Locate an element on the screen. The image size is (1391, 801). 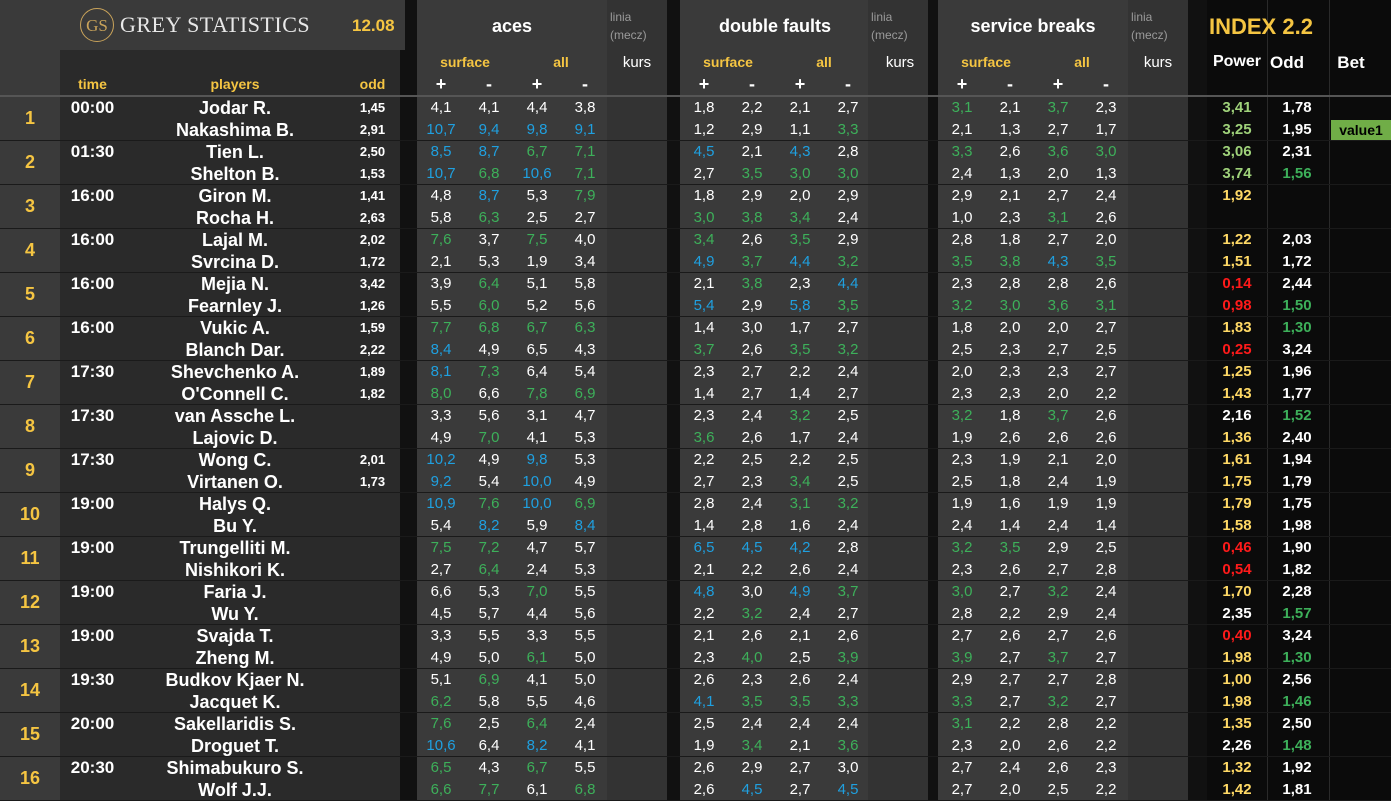
sb-stat-cell: 3,0 is located at coordinates (1106, 151).